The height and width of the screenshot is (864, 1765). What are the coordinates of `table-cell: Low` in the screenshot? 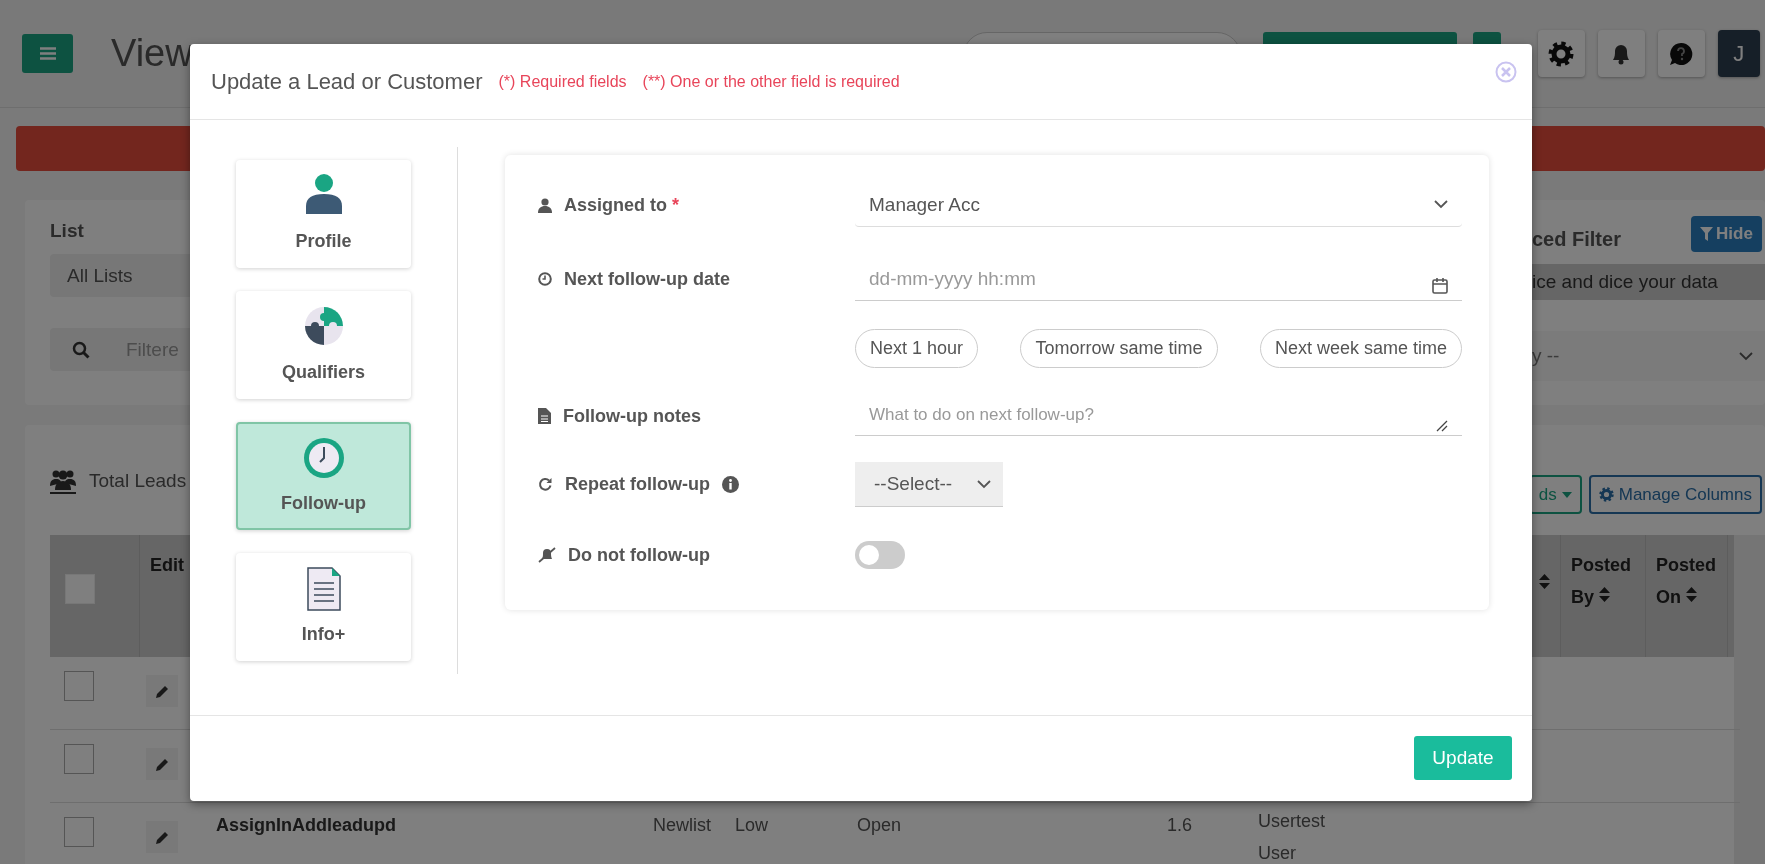 It's located at (752, 825).